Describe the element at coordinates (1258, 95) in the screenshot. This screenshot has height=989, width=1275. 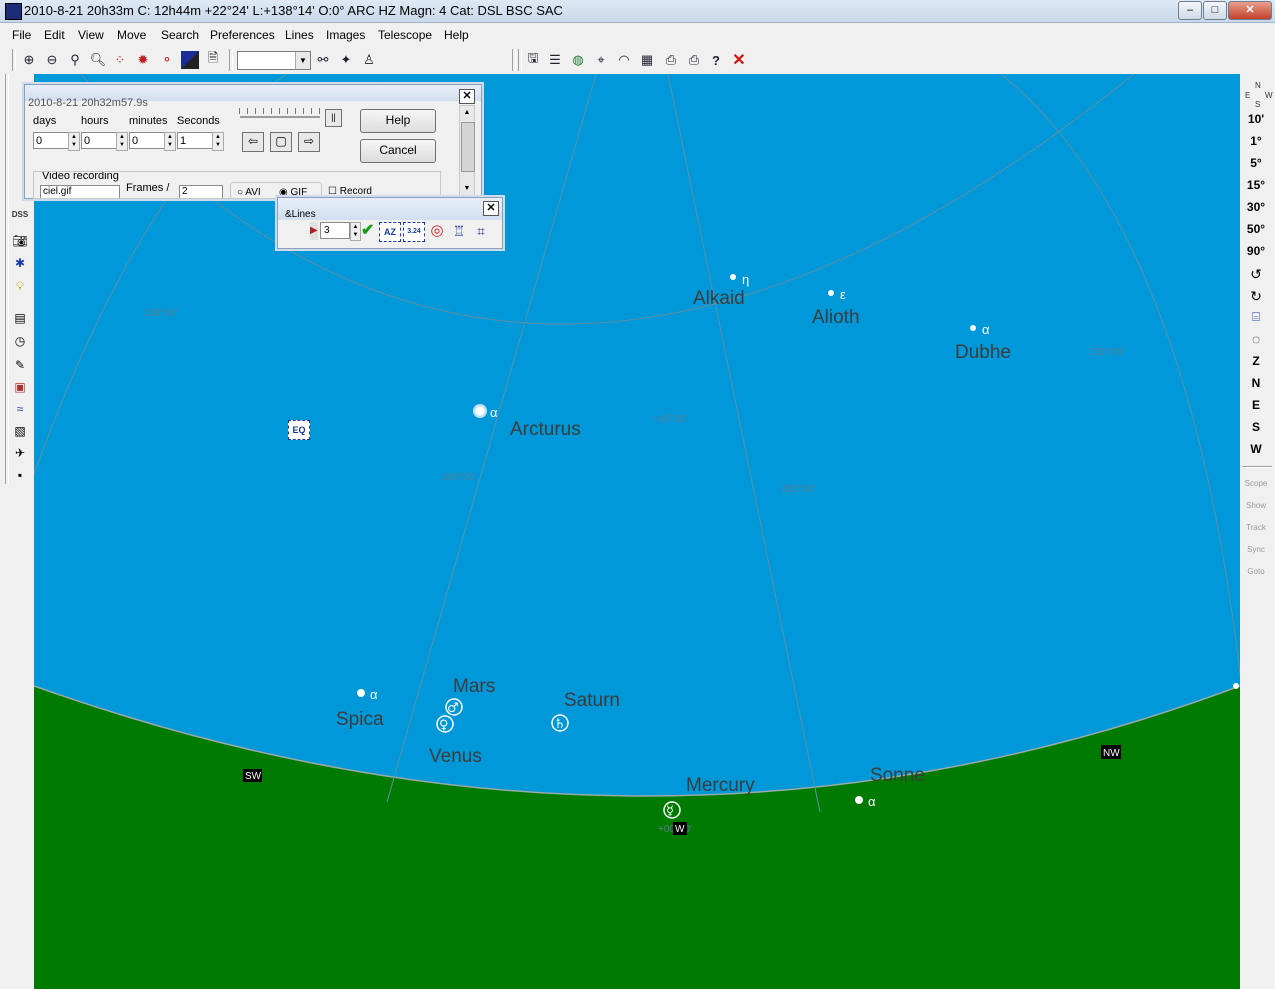
I see `orientation-indicator: N E W S` at that location.